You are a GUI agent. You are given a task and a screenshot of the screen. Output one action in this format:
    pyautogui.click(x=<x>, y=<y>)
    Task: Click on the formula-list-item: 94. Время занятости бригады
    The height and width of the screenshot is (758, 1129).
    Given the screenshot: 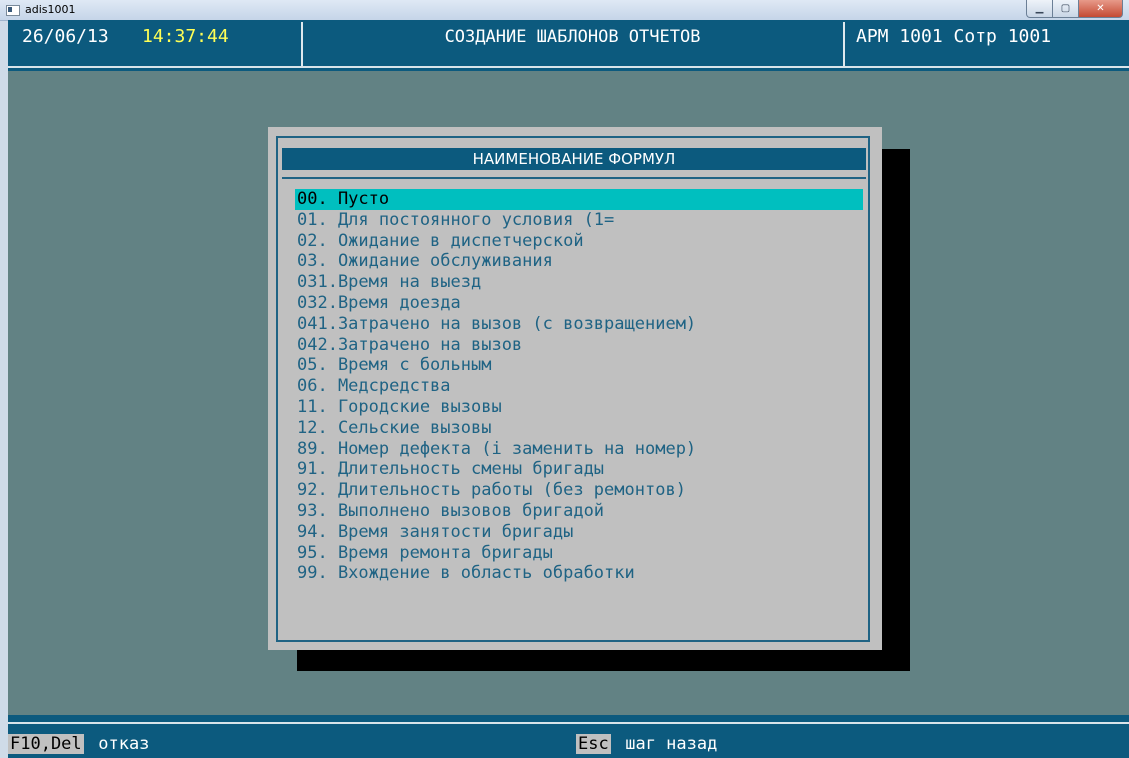 What is the action you would take?
    pyautogui.click(x=579, y=532)
    